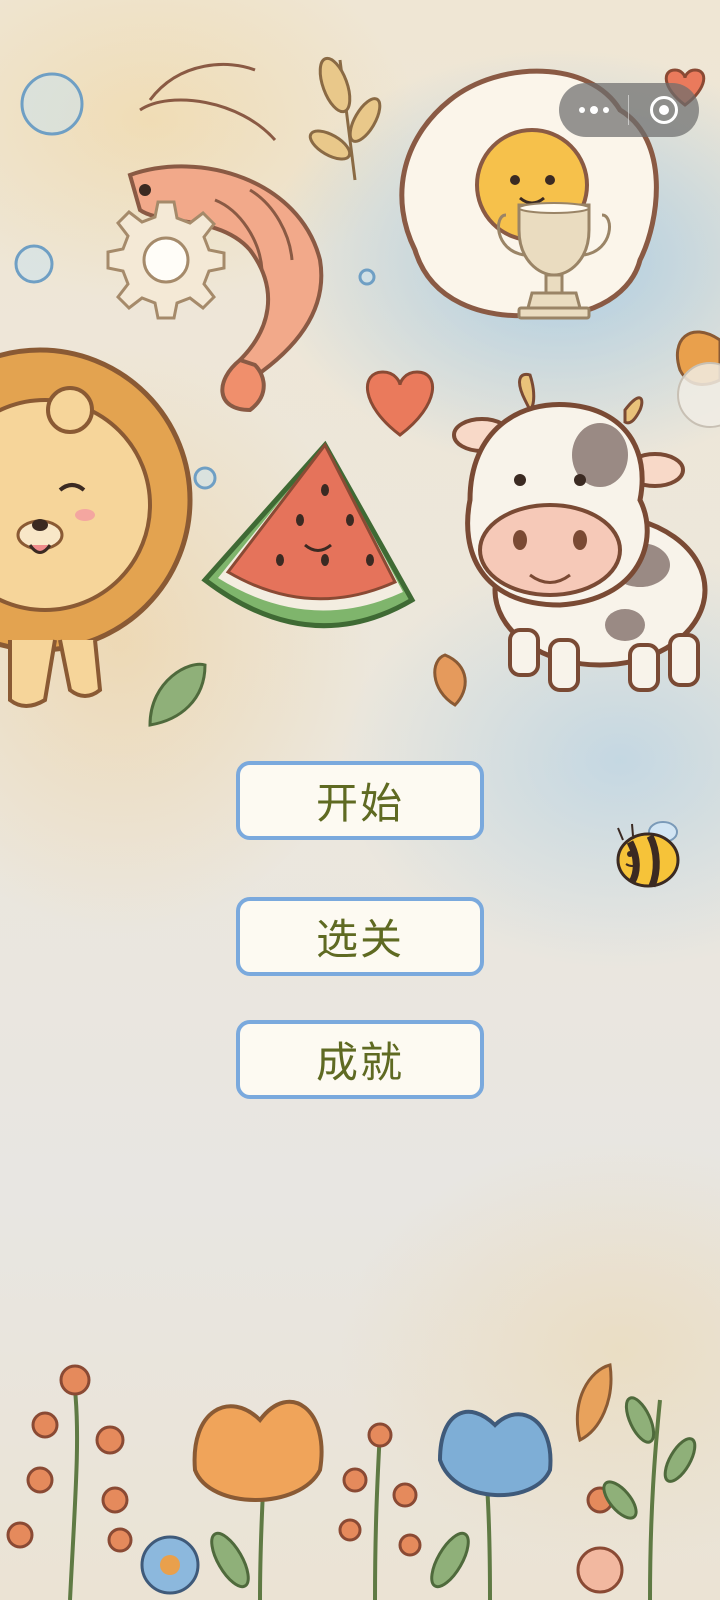  Describe the element at coordinates (166, 260) in the screenshot. I see `gear-icon` at that location.